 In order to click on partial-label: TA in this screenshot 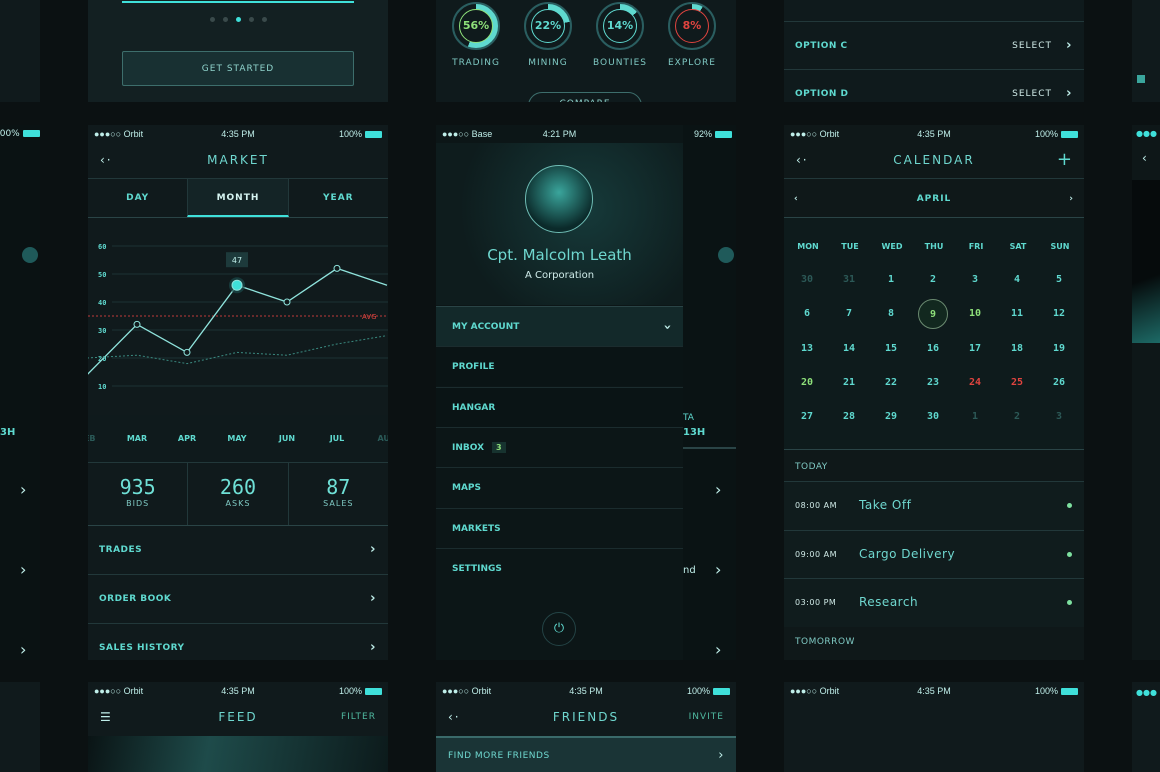, I will do `click(688, 418)`.